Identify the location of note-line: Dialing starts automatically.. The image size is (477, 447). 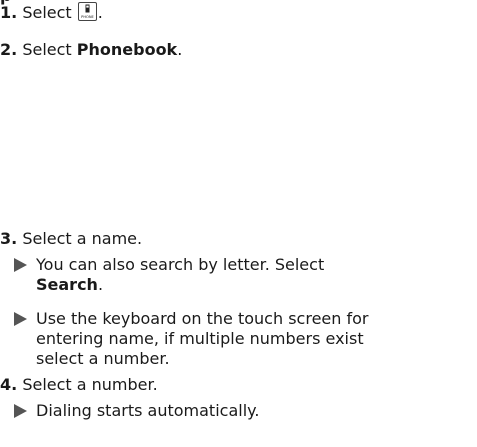
(148, 410).